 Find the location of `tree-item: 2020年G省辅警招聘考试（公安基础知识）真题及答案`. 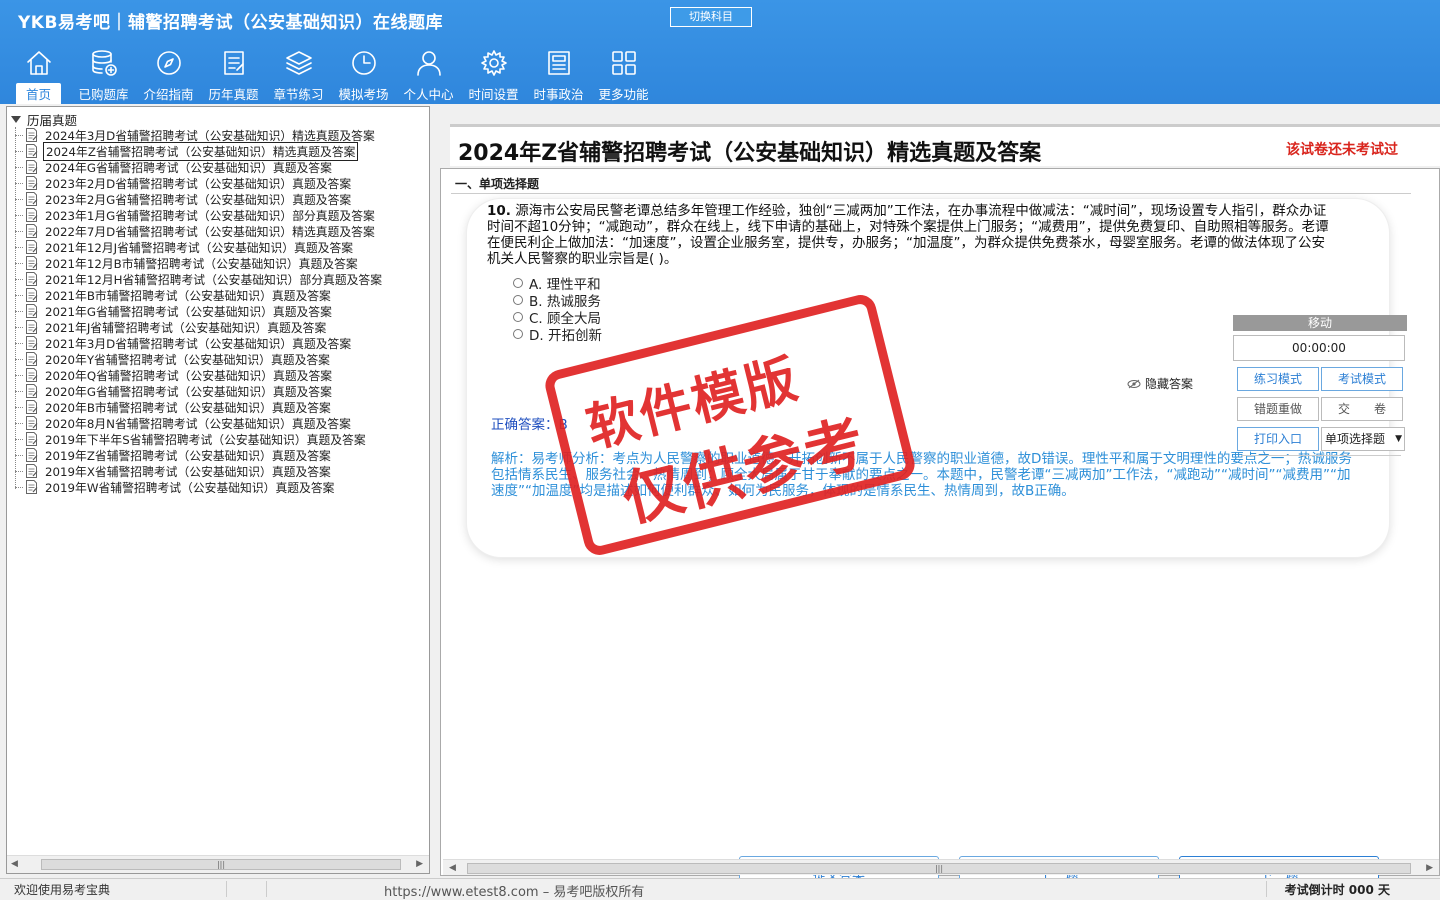

tree-item: 2020年G省辅警招聘考试（公安基础知识）真题及答案 is located at coordinates (174, 391).